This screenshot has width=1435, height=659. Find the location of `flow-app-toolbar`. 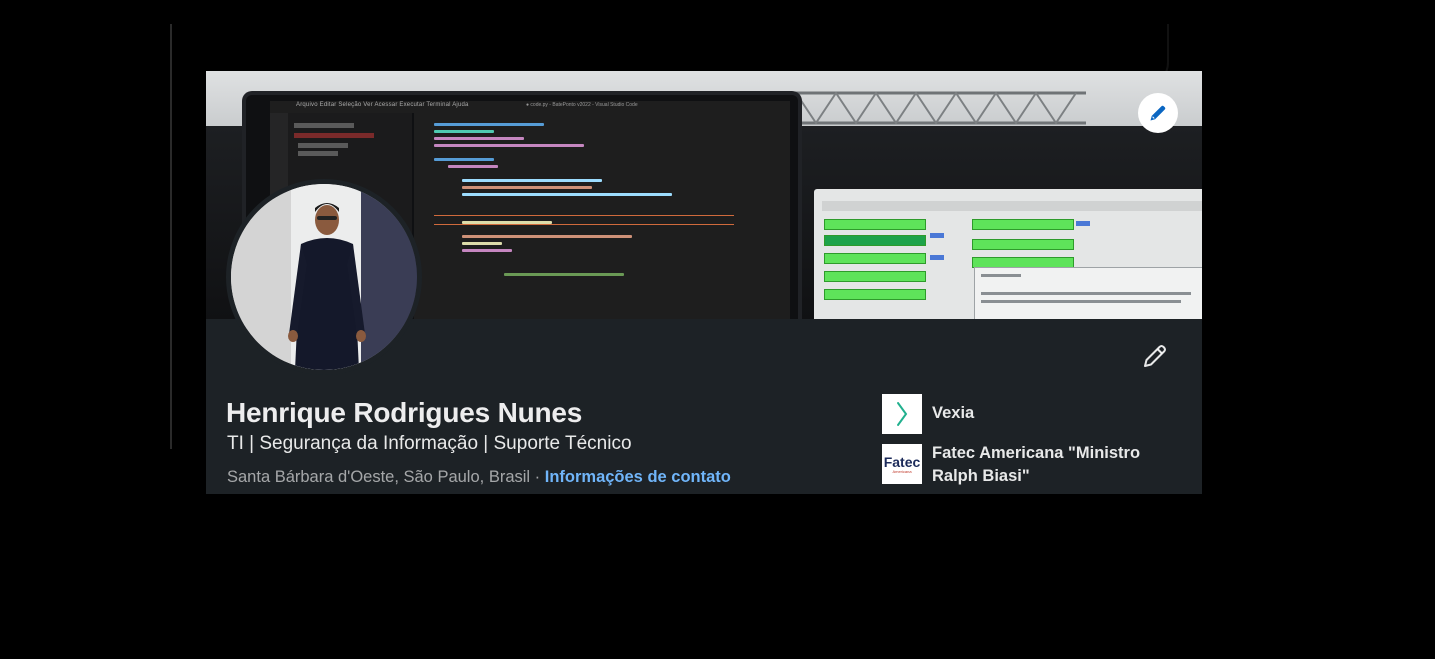

flow-app-toolbar is located at coordinates (1012, 206).